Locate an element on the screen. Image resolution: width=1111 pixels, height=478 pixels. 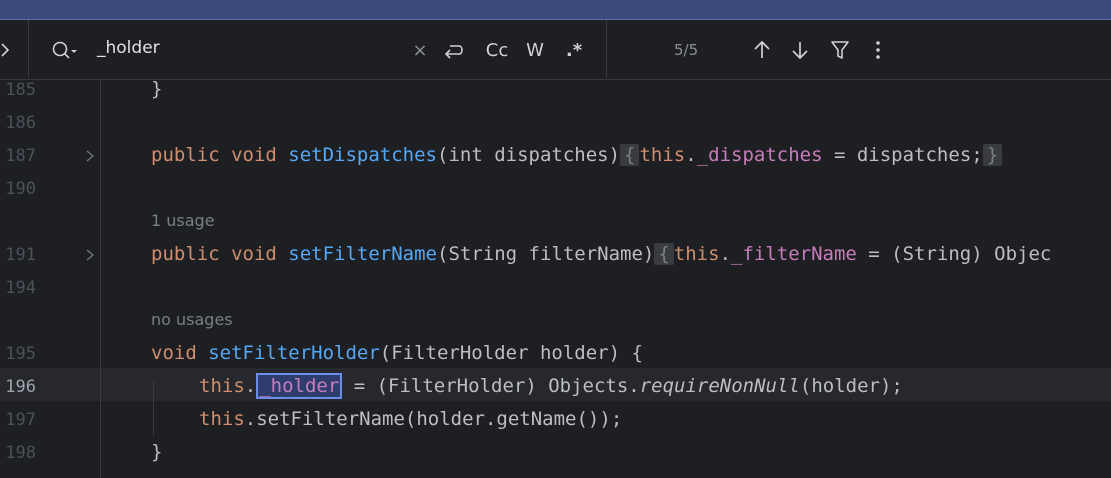
code-token: (FilterHolder holder) { is located at coordinates (511, 353).